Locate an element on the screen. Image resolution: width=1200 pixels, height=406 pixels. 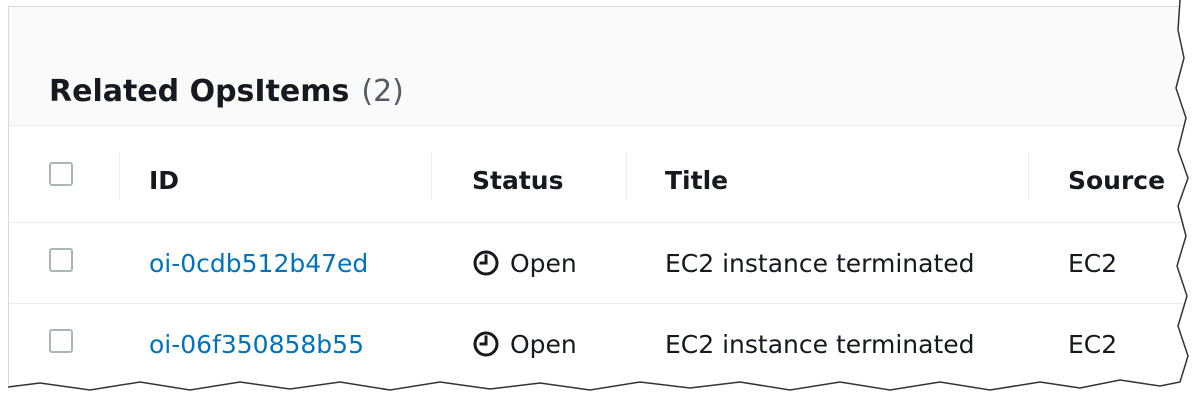
select-all-checkbox is located at coordinates (61, 174).